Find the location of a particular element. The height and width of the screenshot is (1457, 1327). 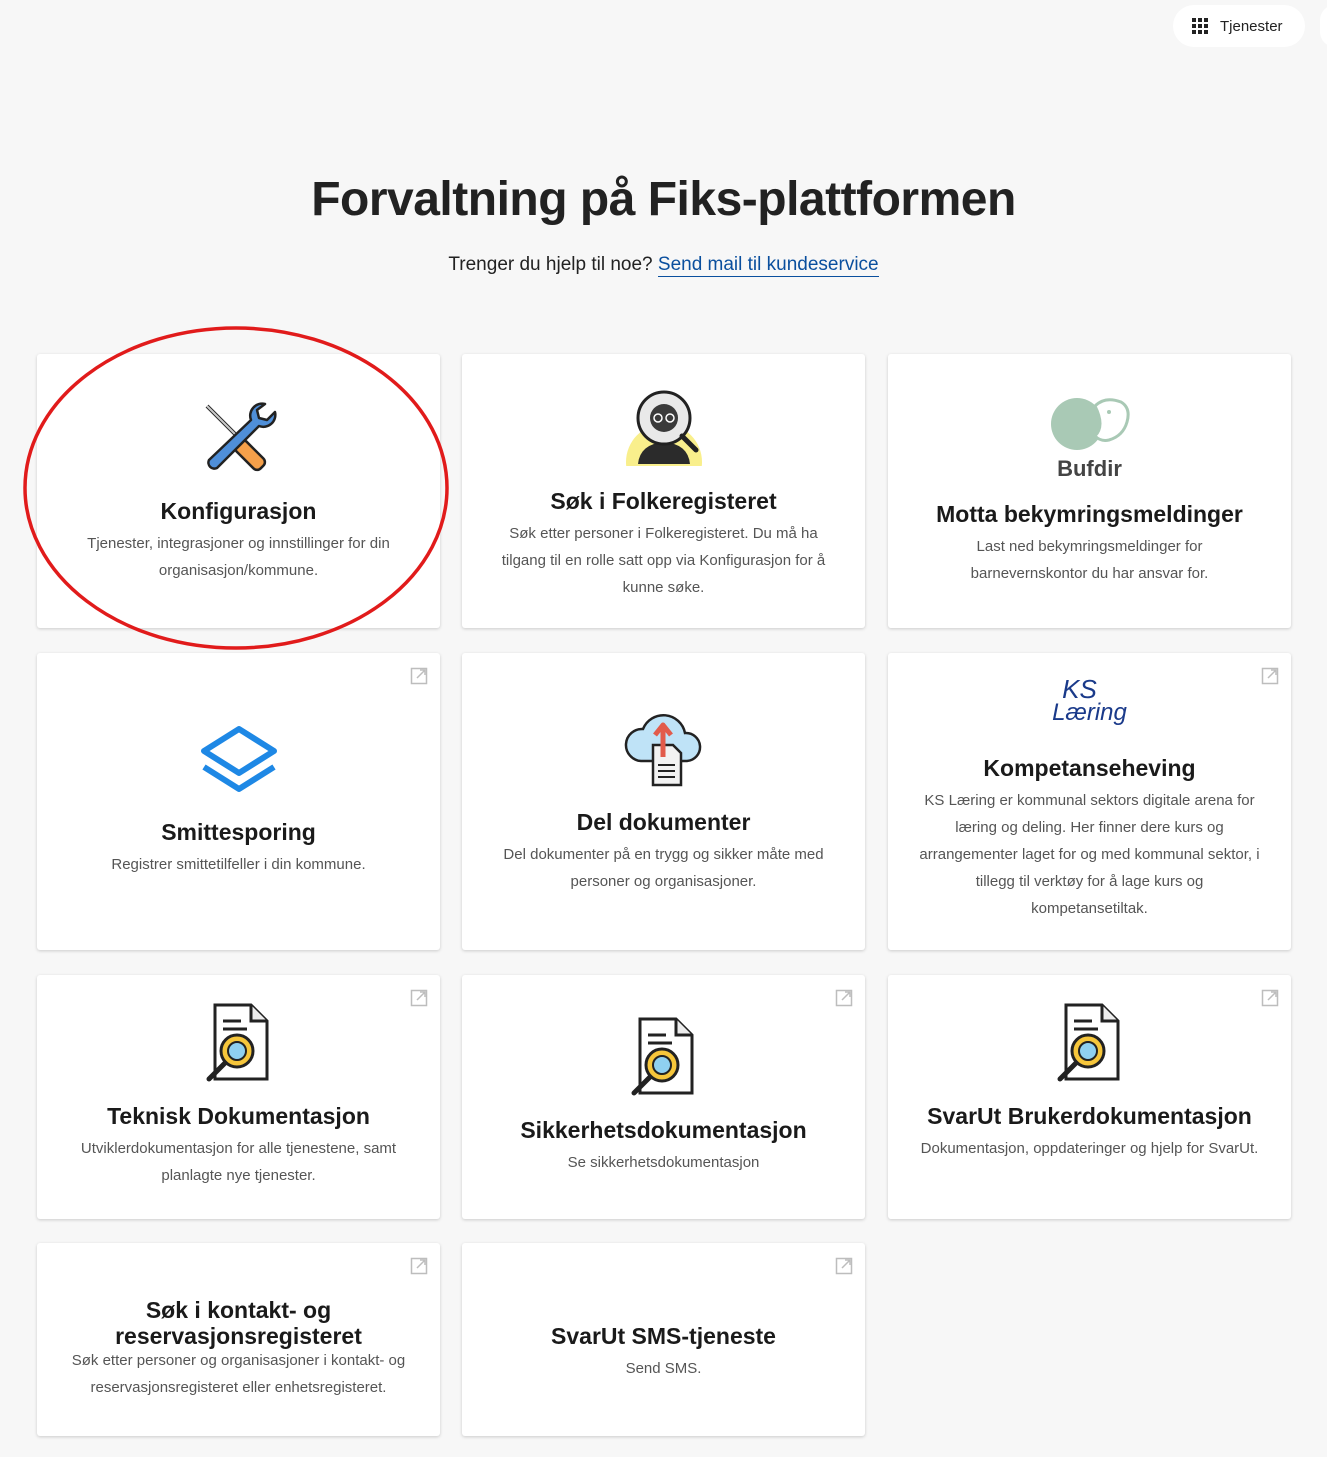

support-mail-link: Send mail til kundeservice is located at coordinates (768, 265).